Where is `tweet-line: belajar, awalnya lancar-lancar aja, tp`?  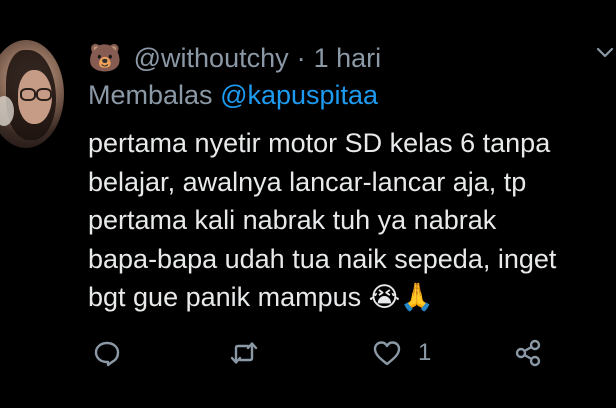 tweet-line: belajar, awalnya lancar-lancar aja, tp is located at coordinates (307, 181).